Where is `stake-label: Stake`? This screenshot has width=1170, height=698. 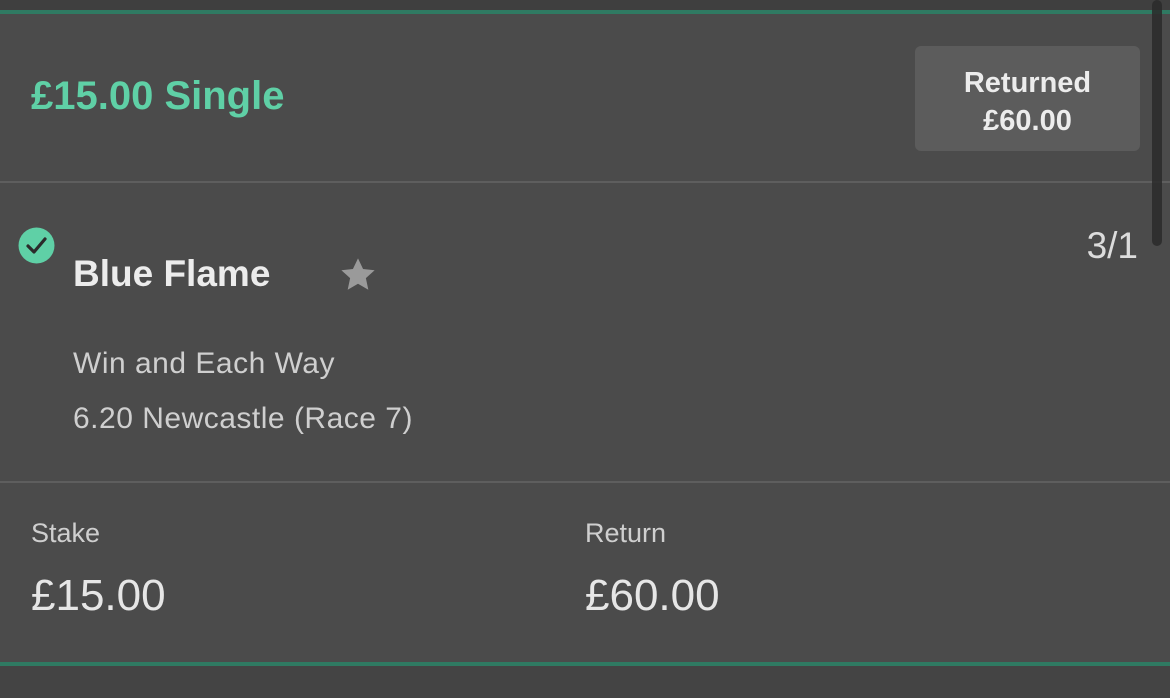
stake-label: Stake is located at coordinates (66, 533).